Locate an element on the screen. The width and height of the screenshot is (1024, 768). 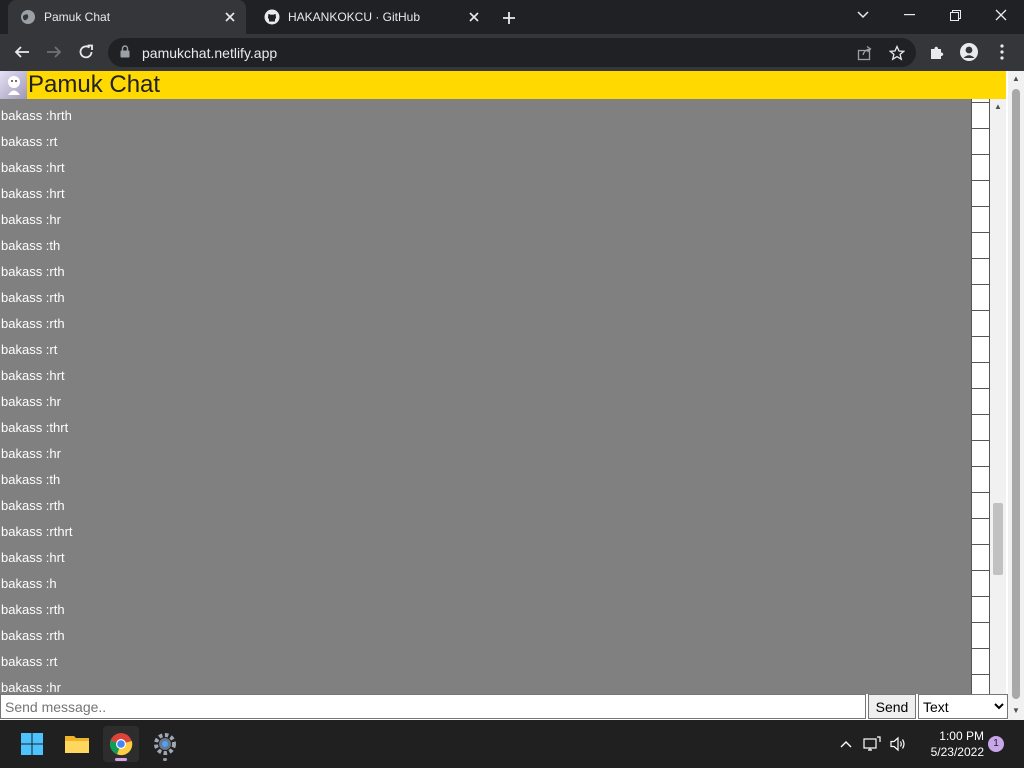
clock-date: 5/23/2022 is located at coordinates (957, 752).